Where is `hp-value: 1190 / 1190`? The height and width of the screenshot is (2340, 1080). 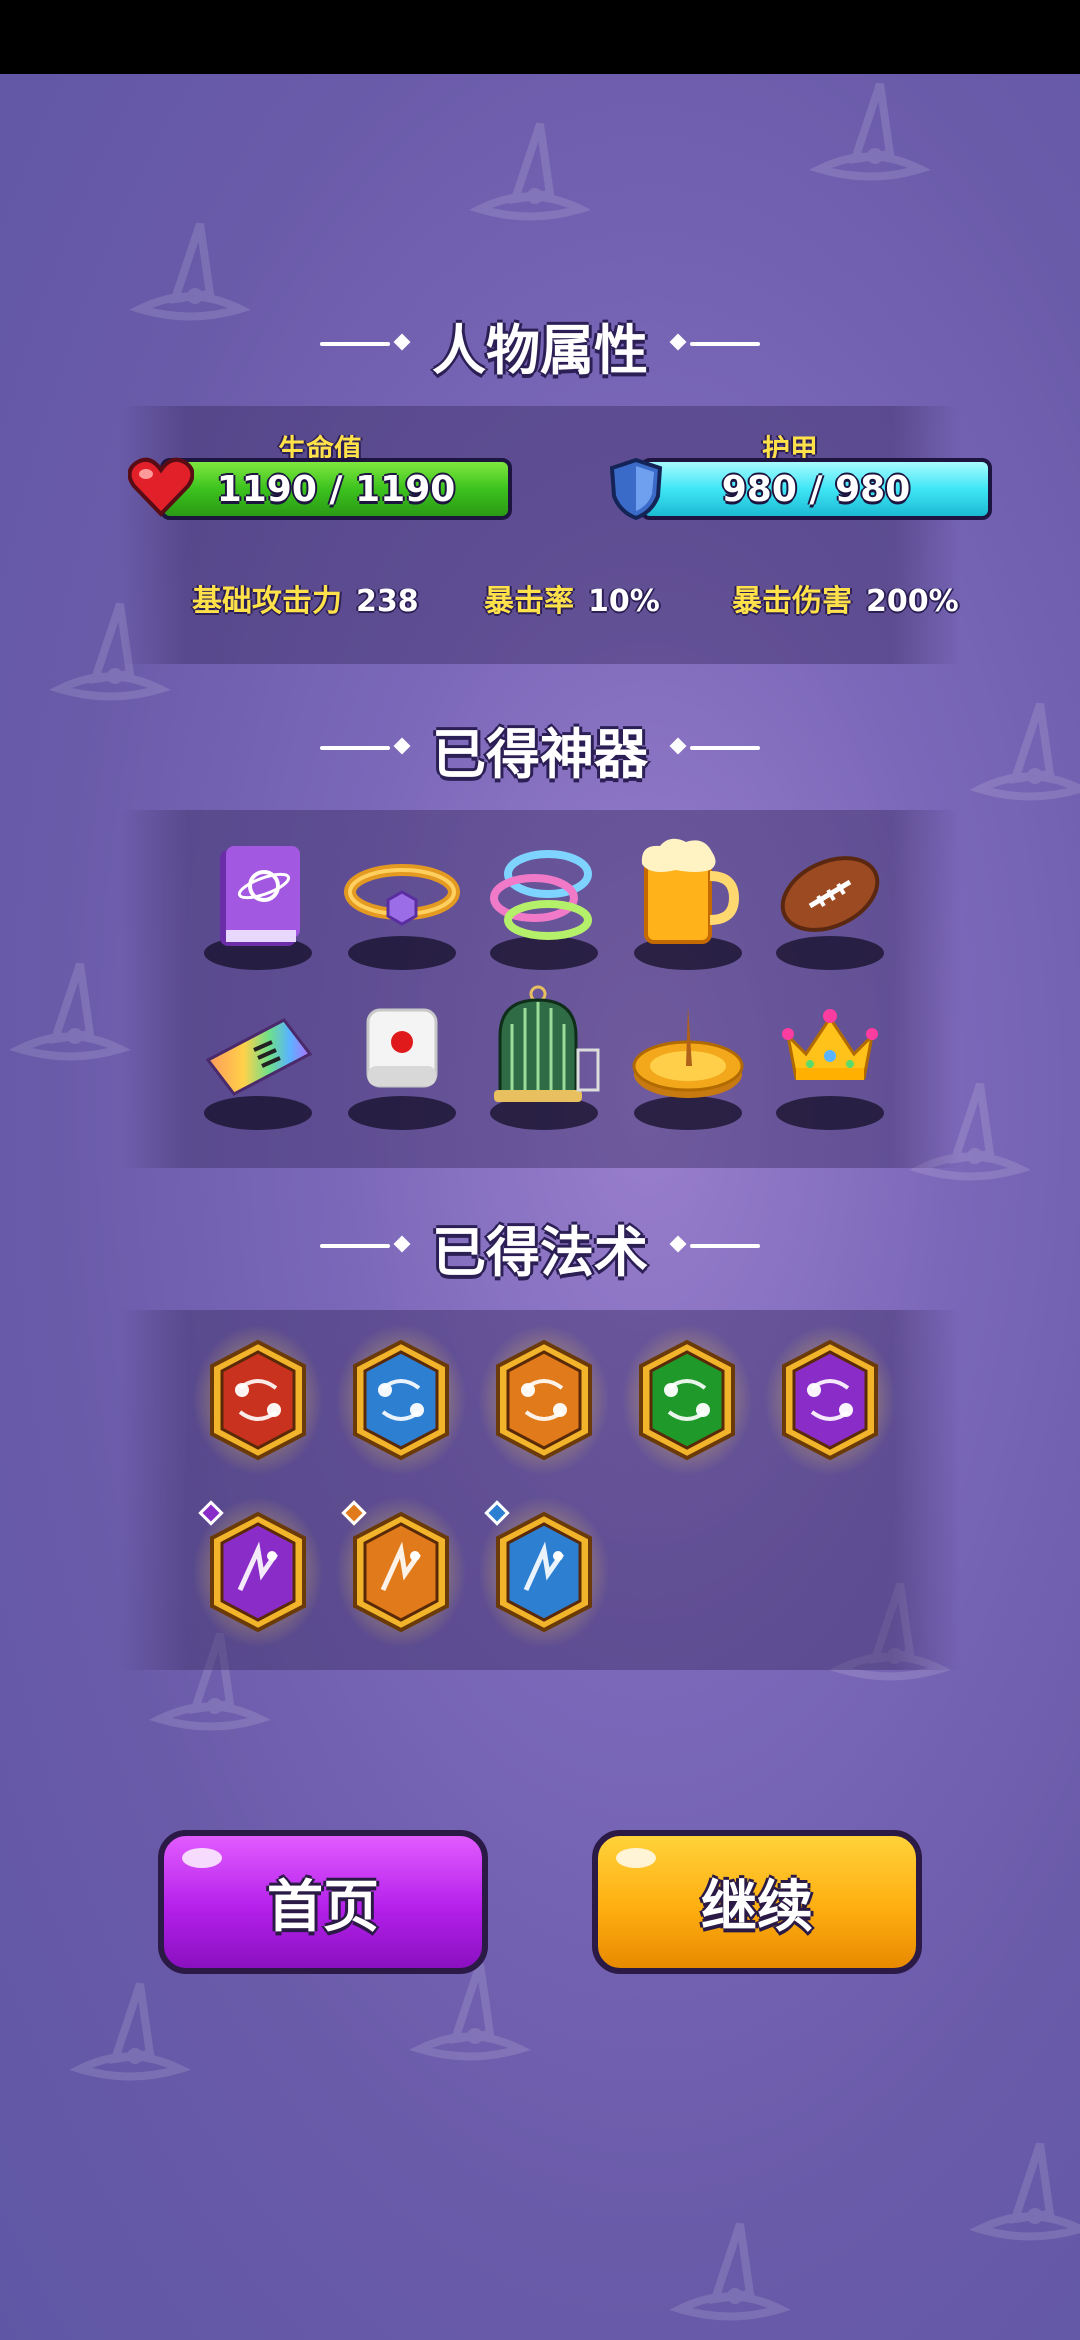
hp-value: 1190 / 1190 is located at coordinates (336, 489).